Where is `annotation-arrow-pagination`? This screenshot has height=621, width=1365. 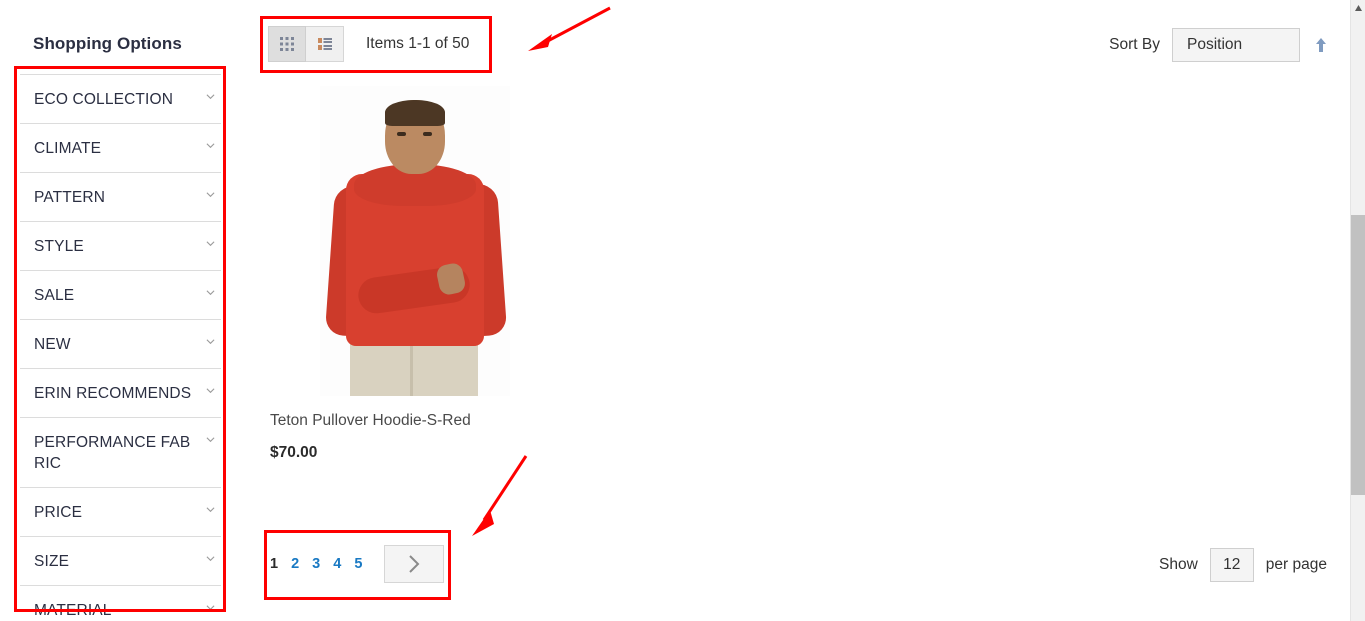 annotation-arrow-pagination is located at coordinates (500, 495).